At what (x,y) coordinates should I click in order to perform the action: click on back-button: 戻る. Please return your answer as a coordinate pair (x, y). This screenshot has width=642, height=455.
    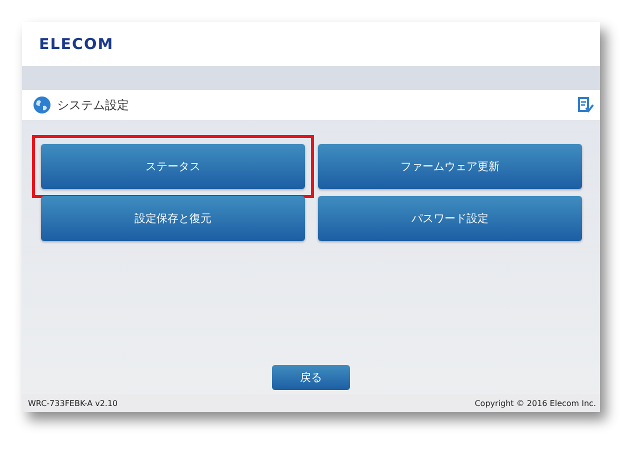
    Looking at the image, I should click on (311, 377).